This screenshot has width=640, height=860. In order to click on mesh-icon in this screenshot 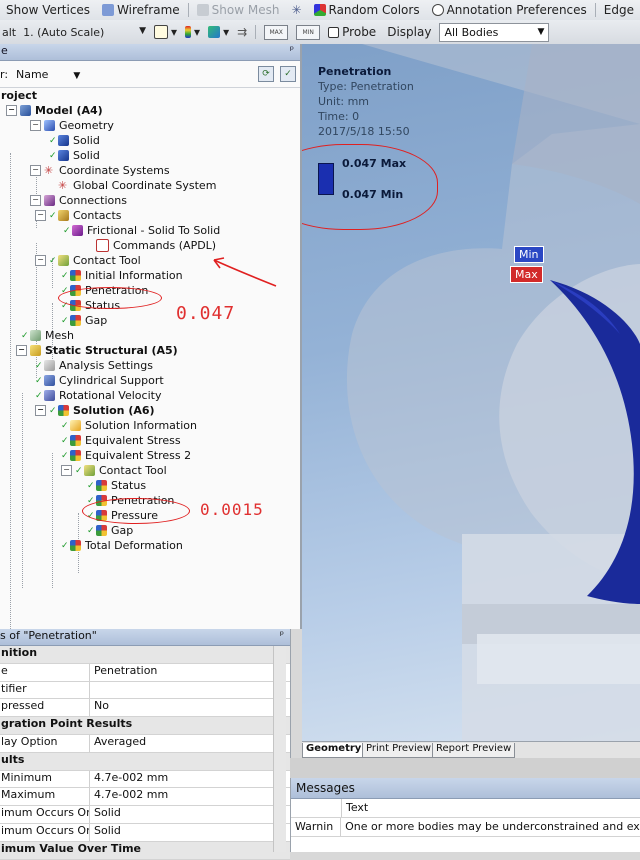, I will do `click(202, 10)`.